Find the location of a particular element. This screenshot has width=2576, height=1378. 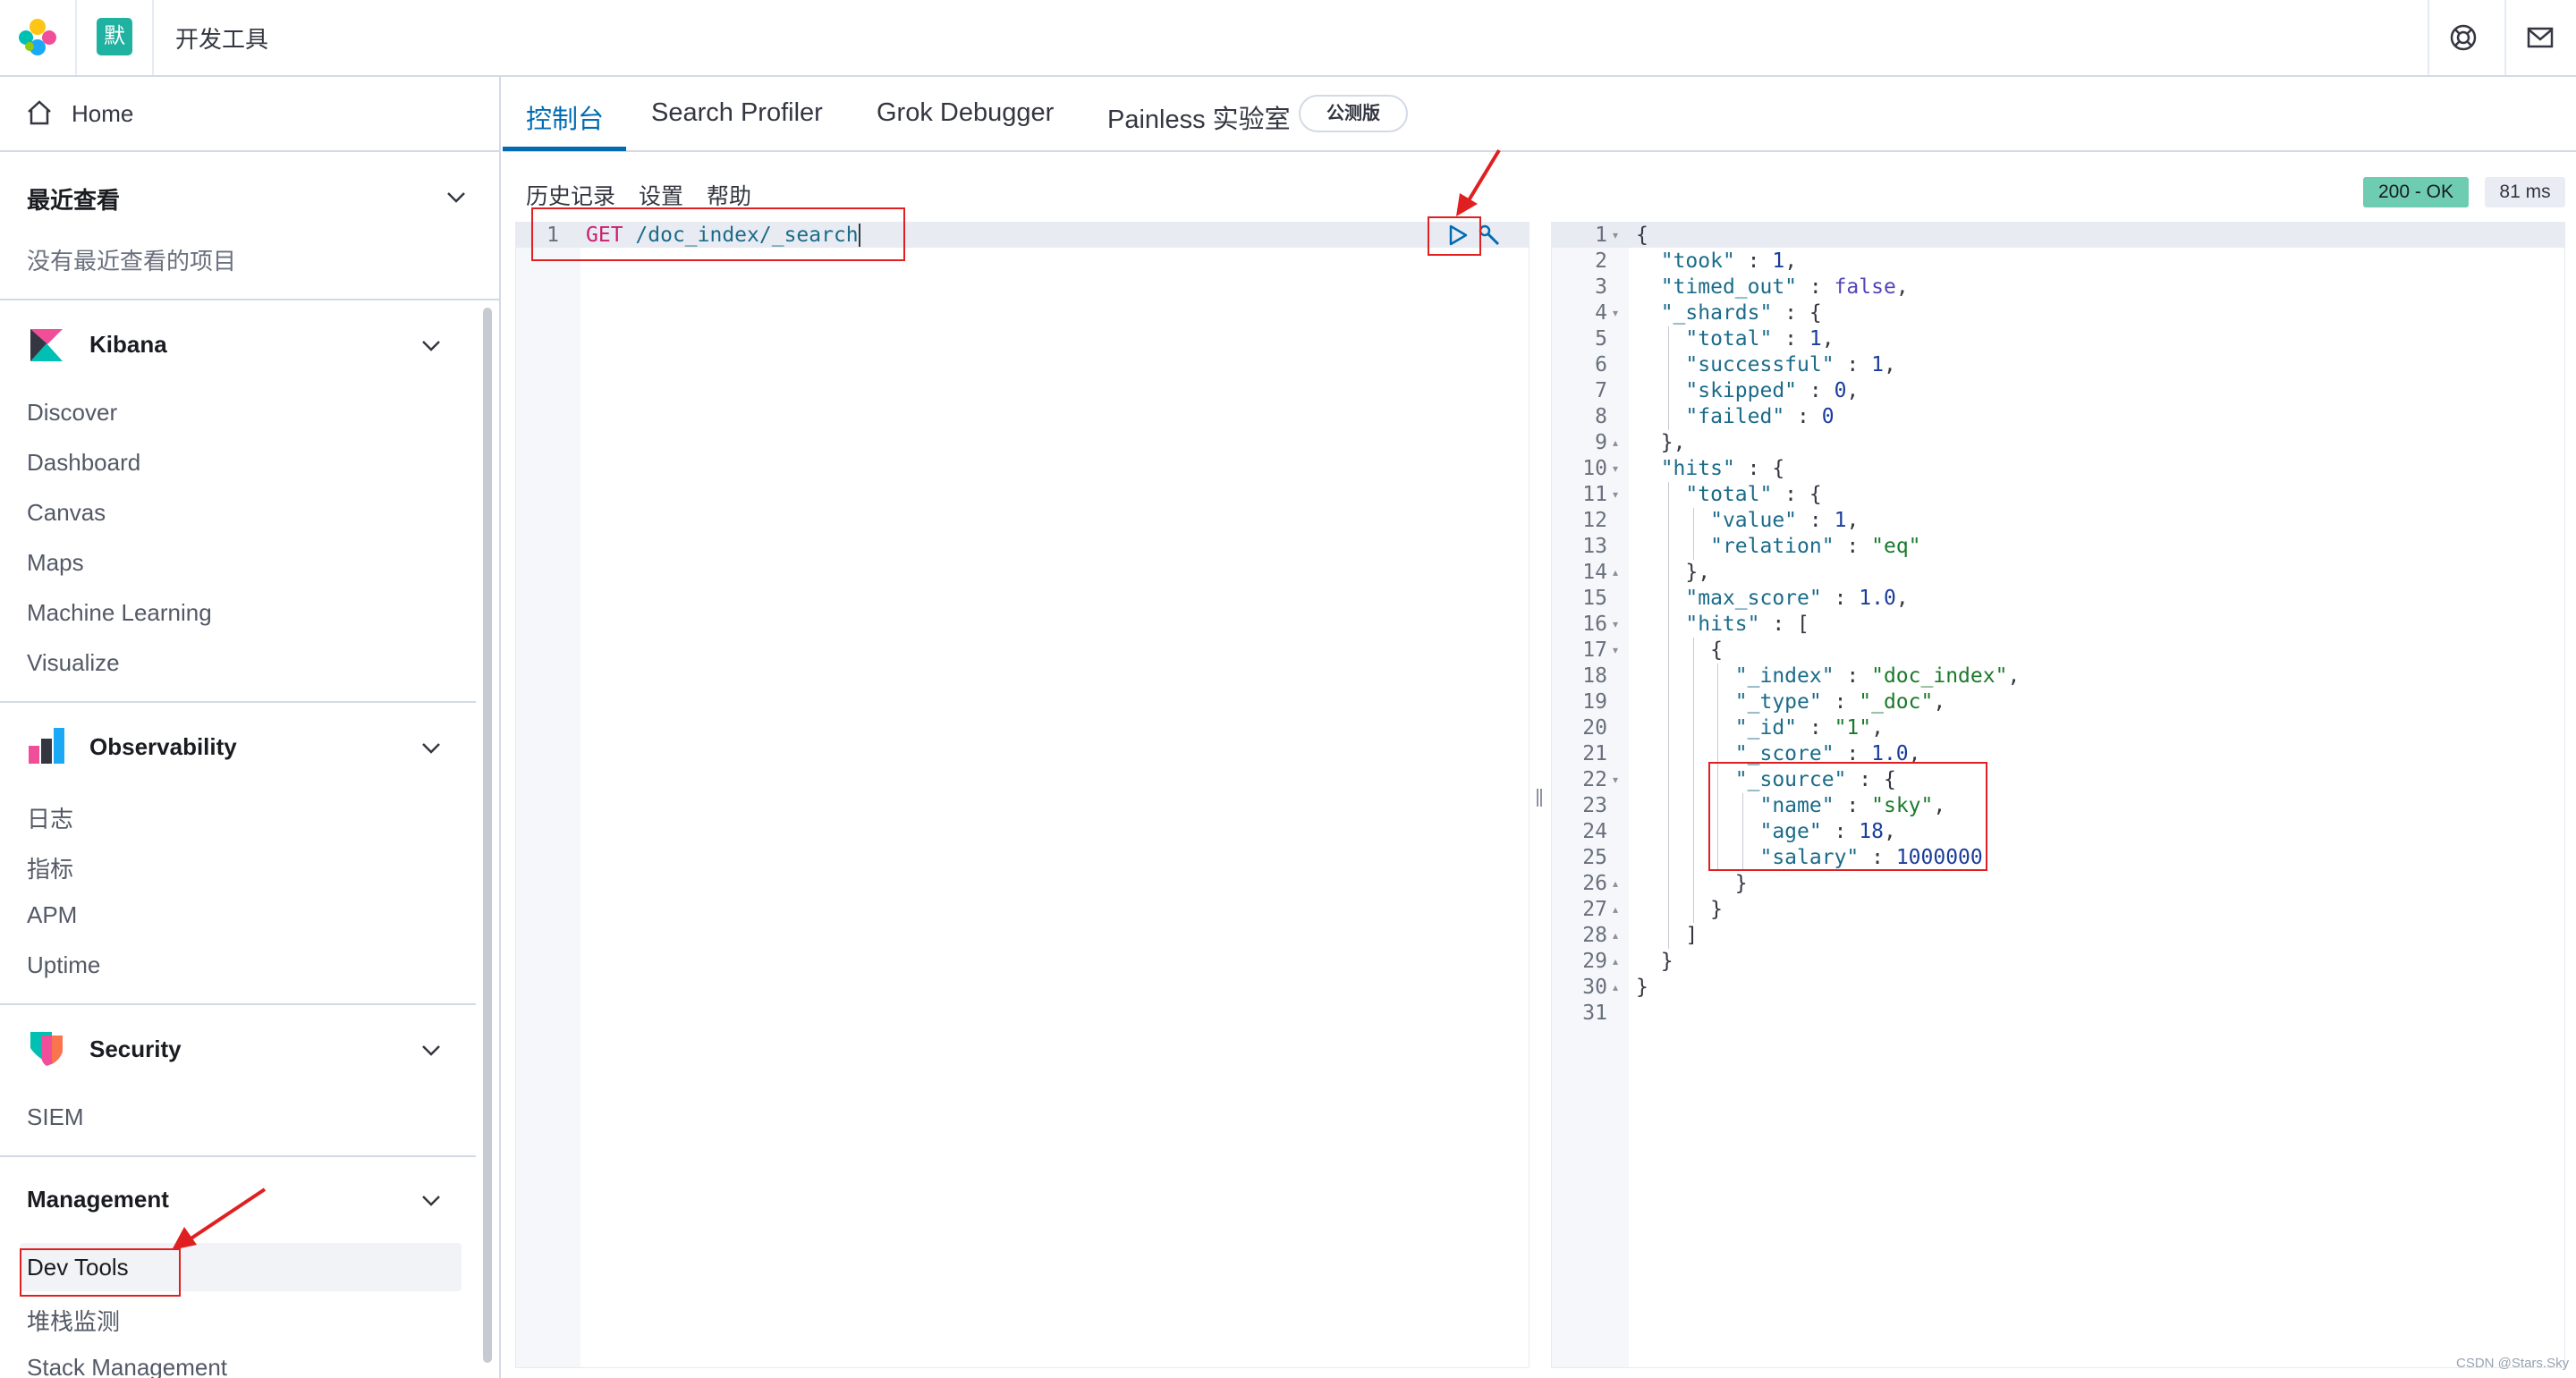

response-line: "failed" : 0 is located at coordinates (1760, 416).